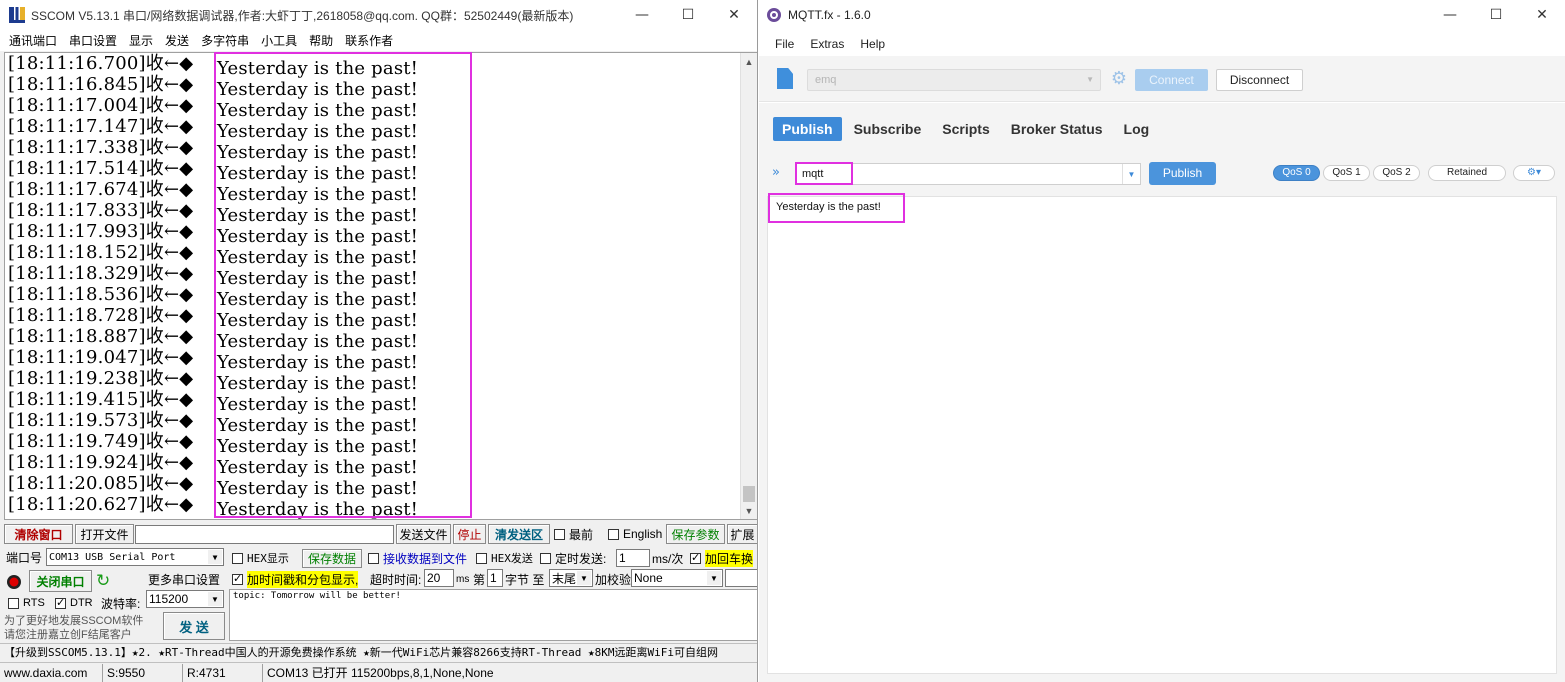 This screenshot has height=682, width=1565. What do you see at coordinates (749, 61) in the screenshot?
I see `scroll-up-icon: ▲` at bounding box center [749, 61].